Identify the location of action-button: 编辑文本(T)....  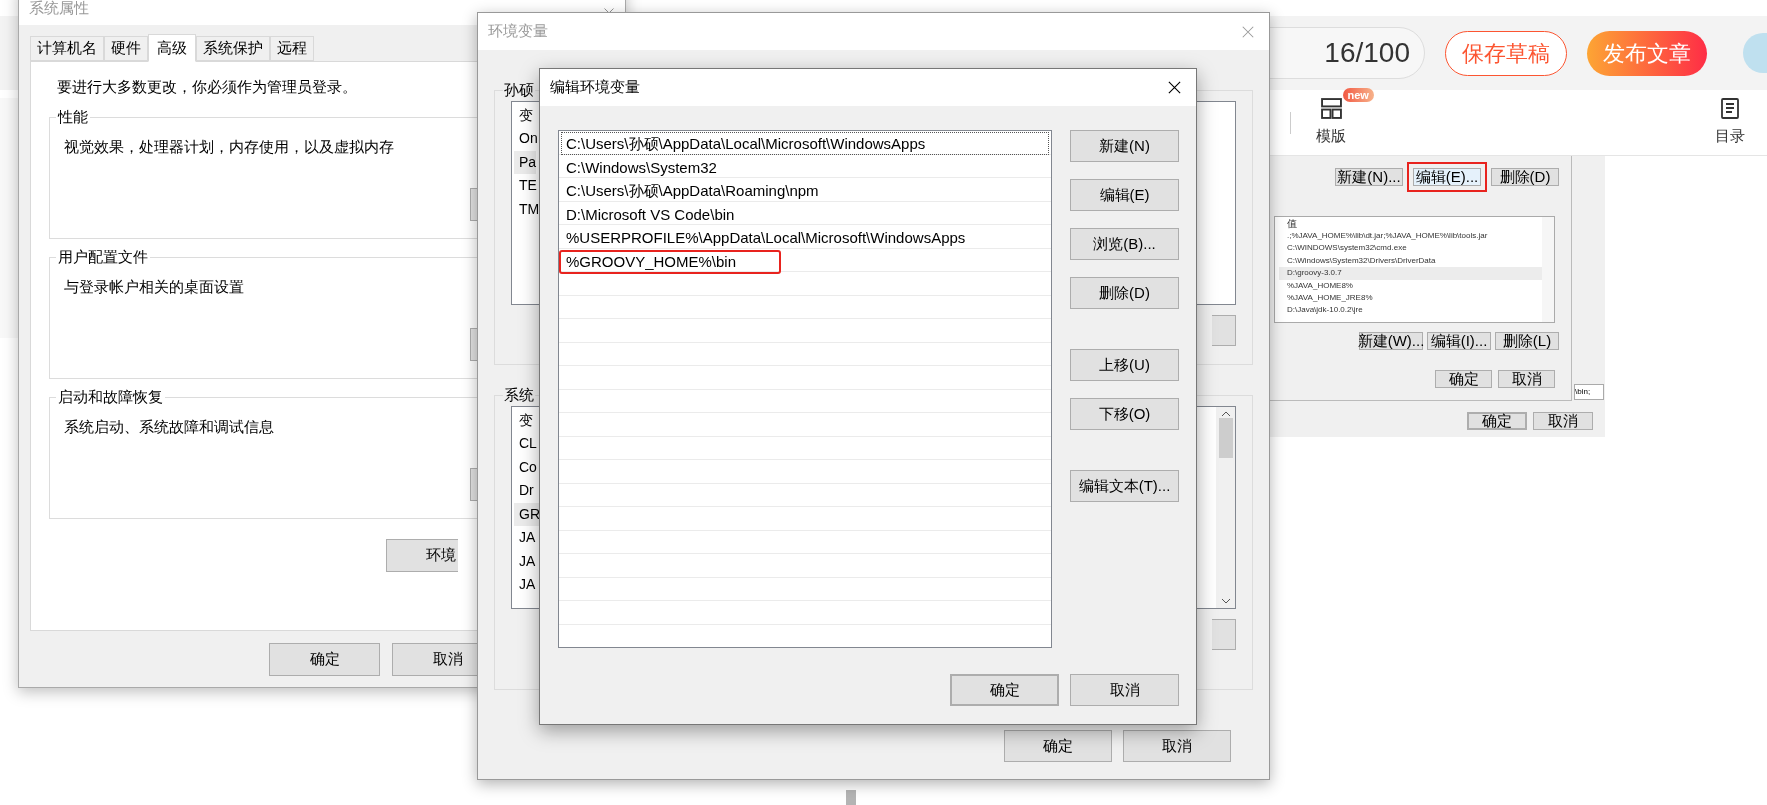
(1124, 486).